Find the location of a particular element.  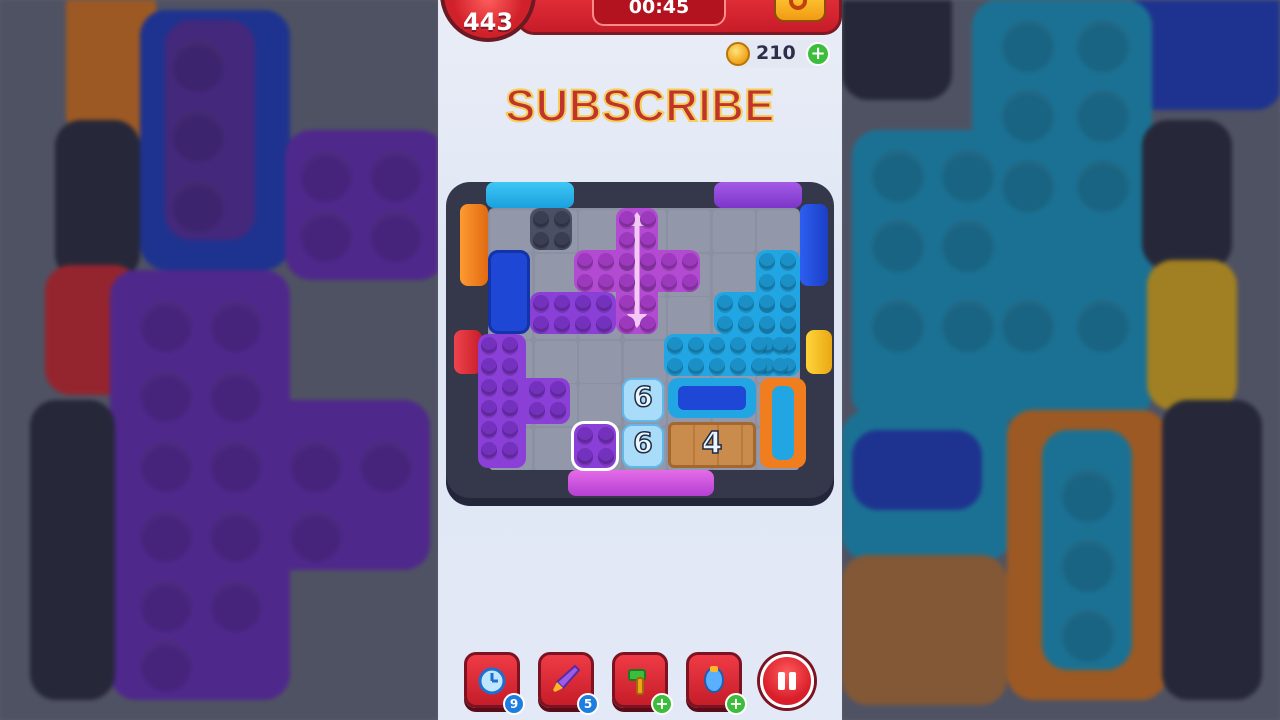

vacuum-icon is located at coordinates (714, 679).